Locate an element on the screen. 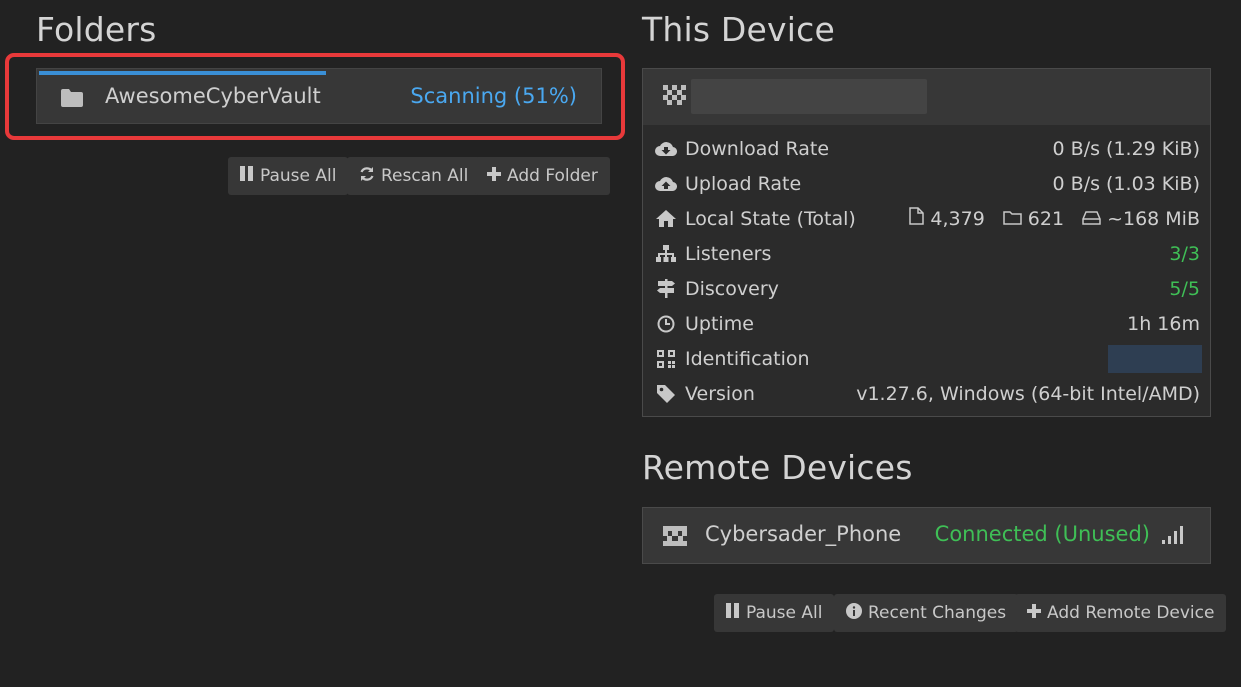 The width and height of the screenshot is (1241, 687). download-rate-row: Download Rate 0 B/s (1.29 KiB) is located at coordinates (926, 148).